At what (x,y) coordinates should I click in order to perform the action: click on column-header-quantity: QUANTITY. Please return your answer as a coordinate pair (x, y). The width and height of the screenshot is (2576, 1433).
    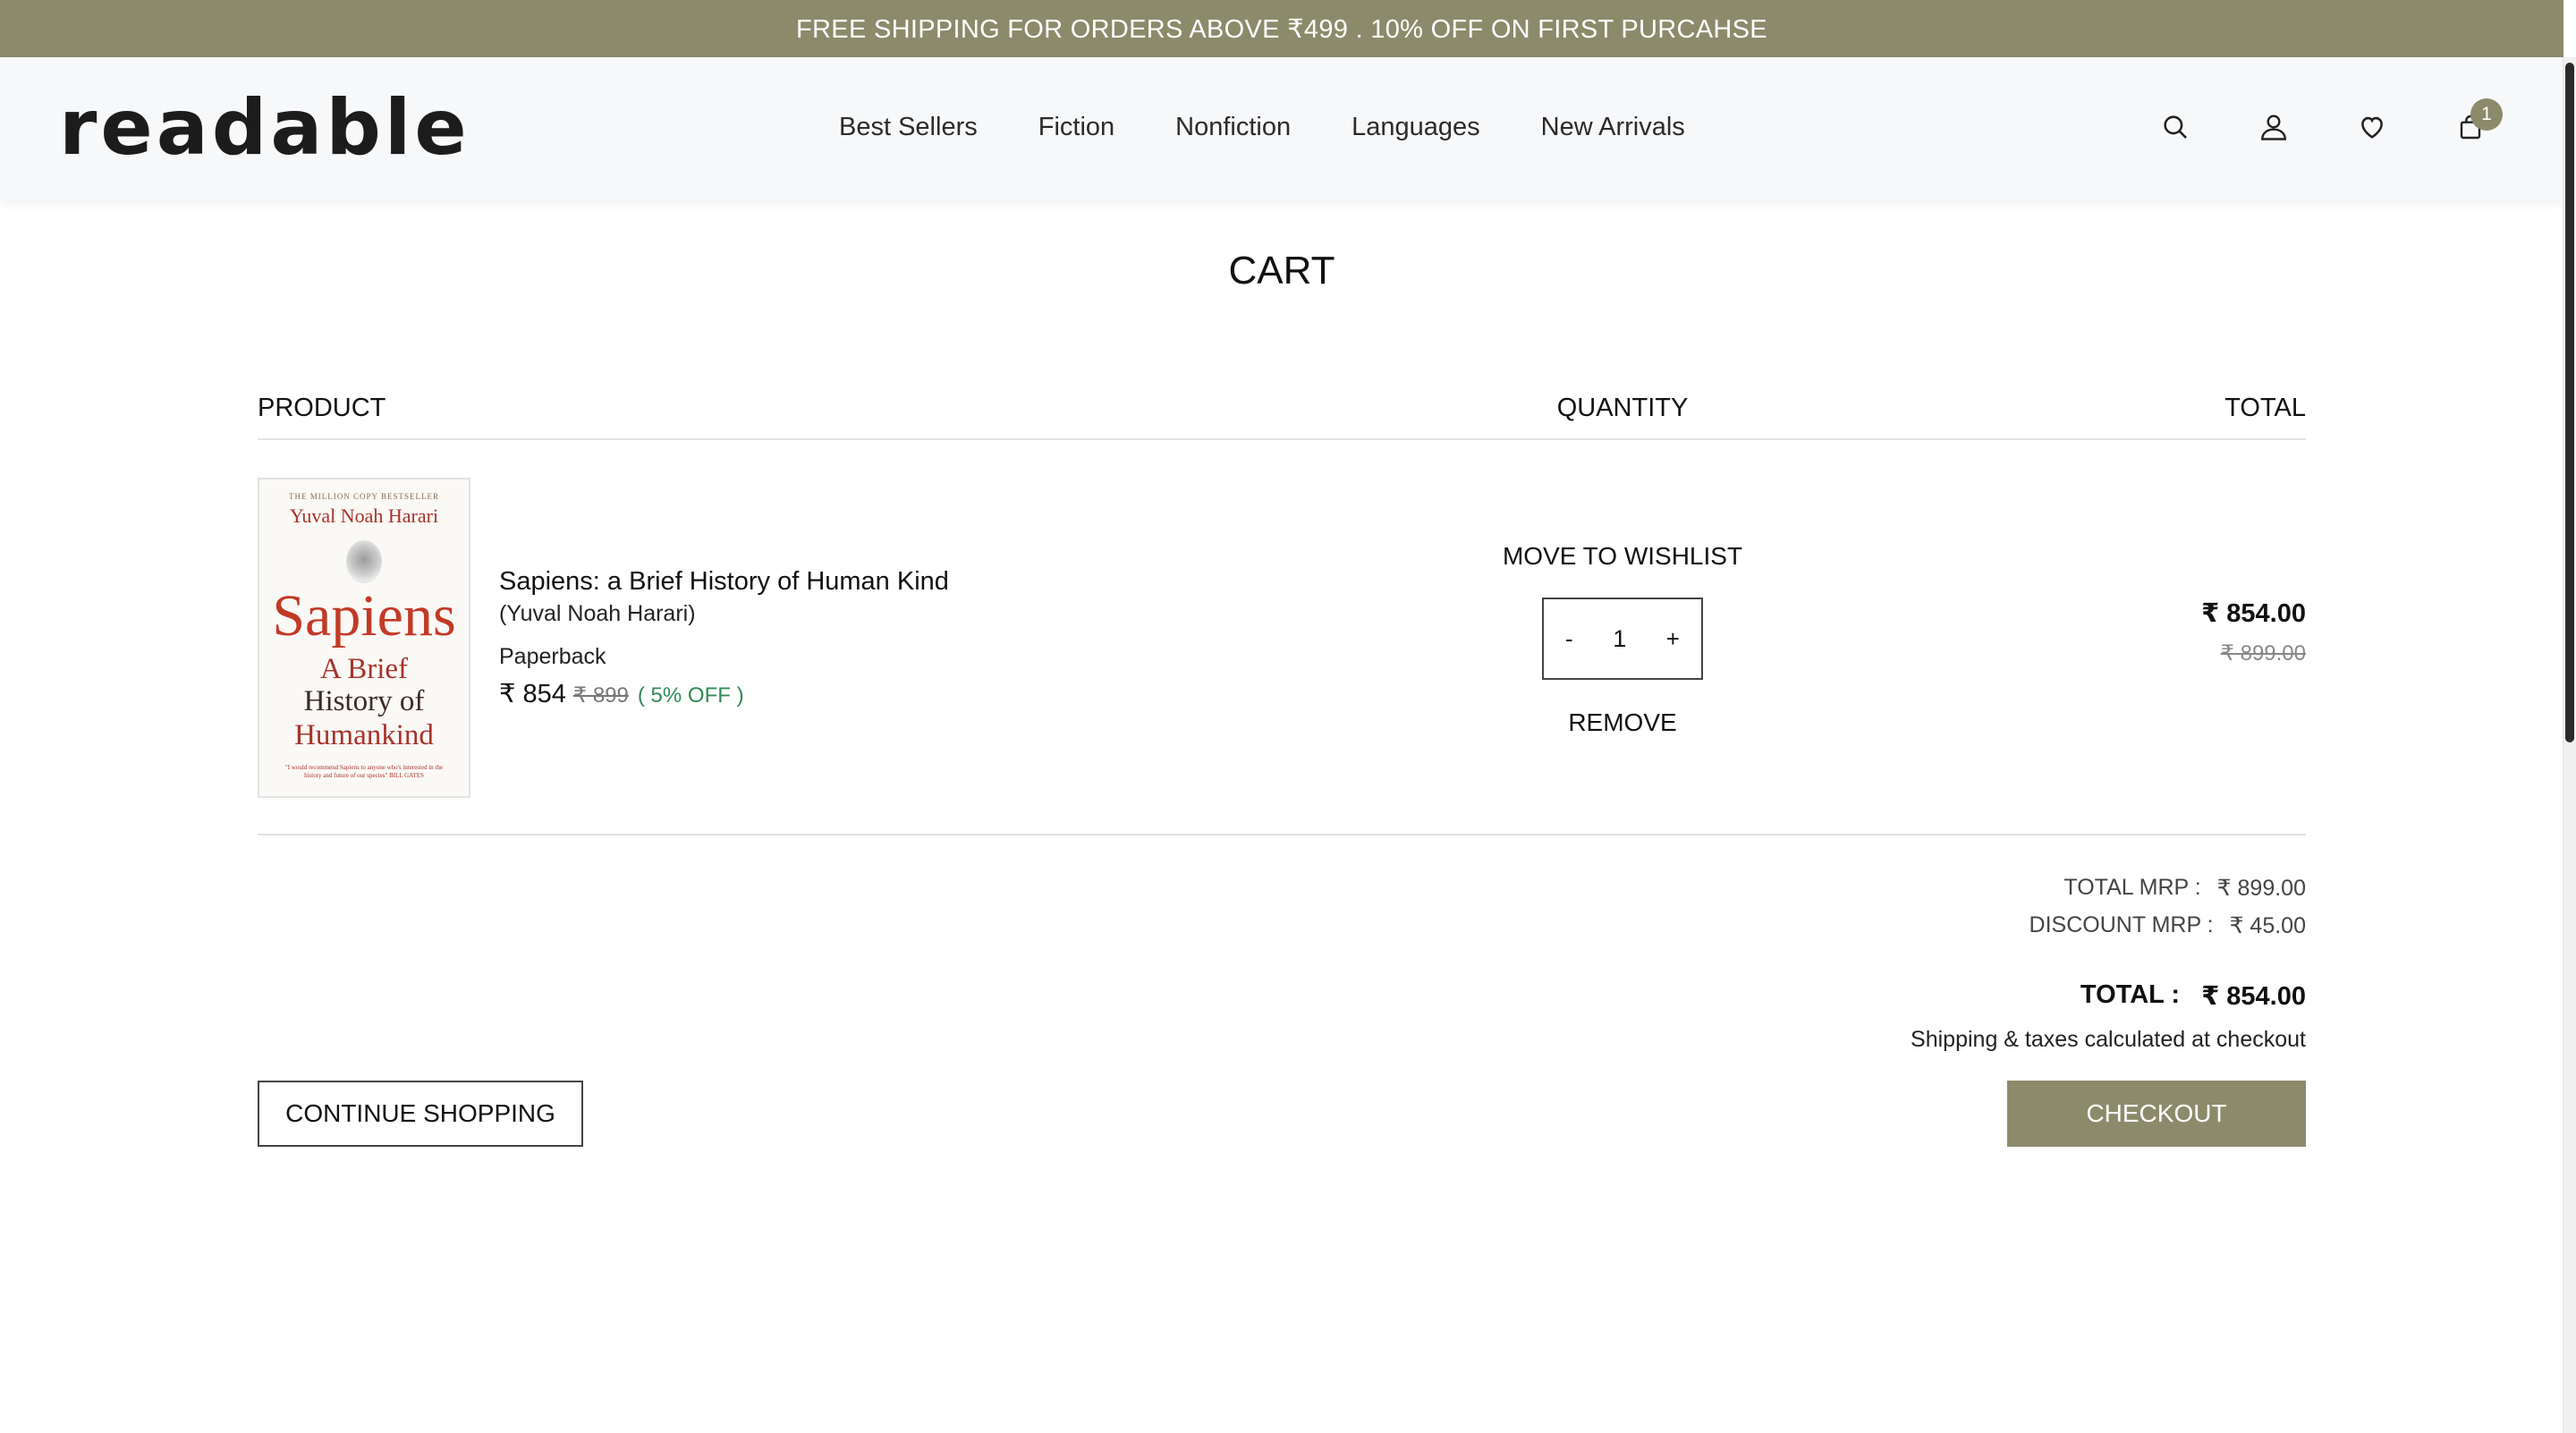
    Looking at the image, I should click on (1622, 408).